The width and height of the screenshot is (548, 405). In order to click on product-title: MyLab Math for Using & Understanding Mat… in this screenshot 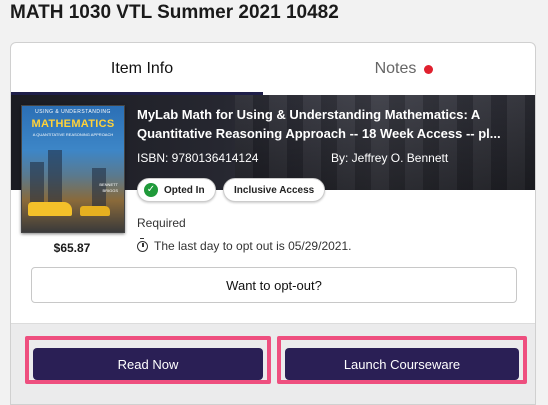, I will do `click(319, 124)`.